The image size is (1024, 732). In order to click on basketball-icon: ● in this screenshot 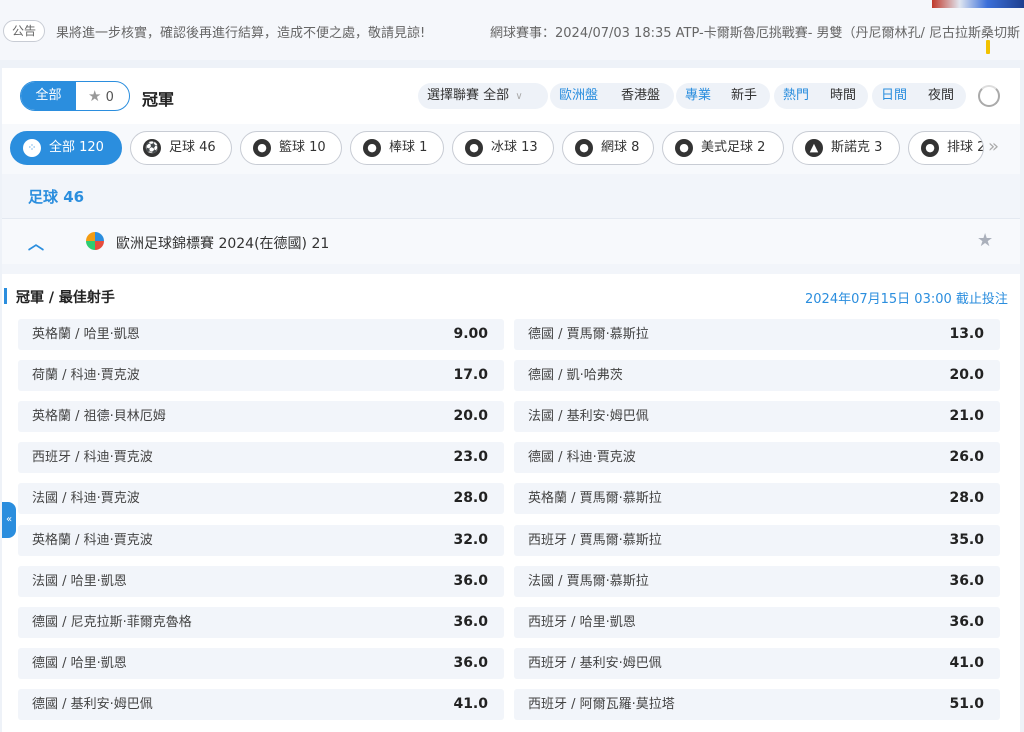, I will do `click(262, 148)`.